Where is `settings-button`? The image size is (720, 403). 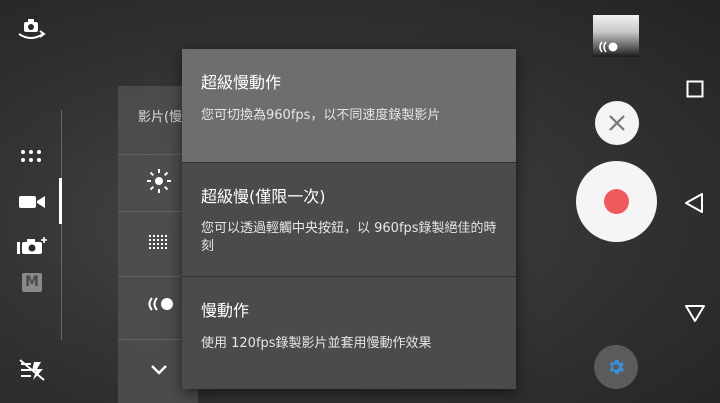 settings-button is located at coordinates (616, 367).